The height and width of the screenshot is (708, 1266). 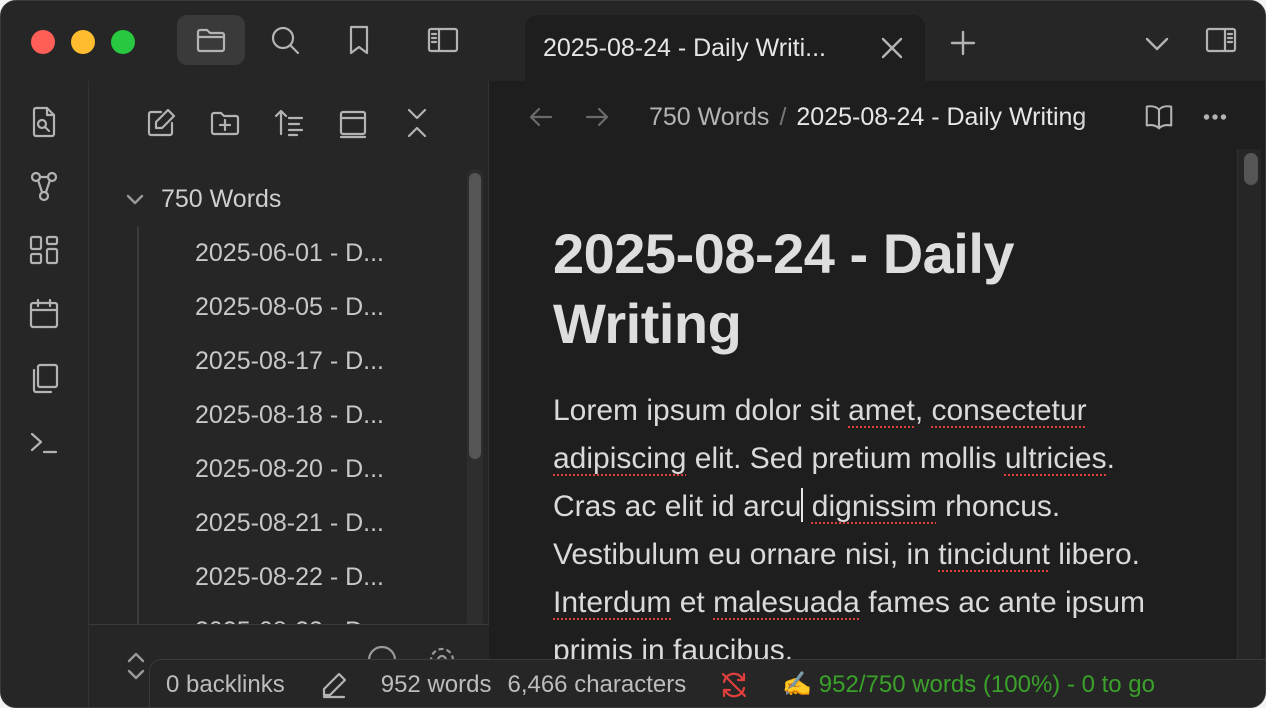 I want to click on canvas-button, so click(x=44, y=250).